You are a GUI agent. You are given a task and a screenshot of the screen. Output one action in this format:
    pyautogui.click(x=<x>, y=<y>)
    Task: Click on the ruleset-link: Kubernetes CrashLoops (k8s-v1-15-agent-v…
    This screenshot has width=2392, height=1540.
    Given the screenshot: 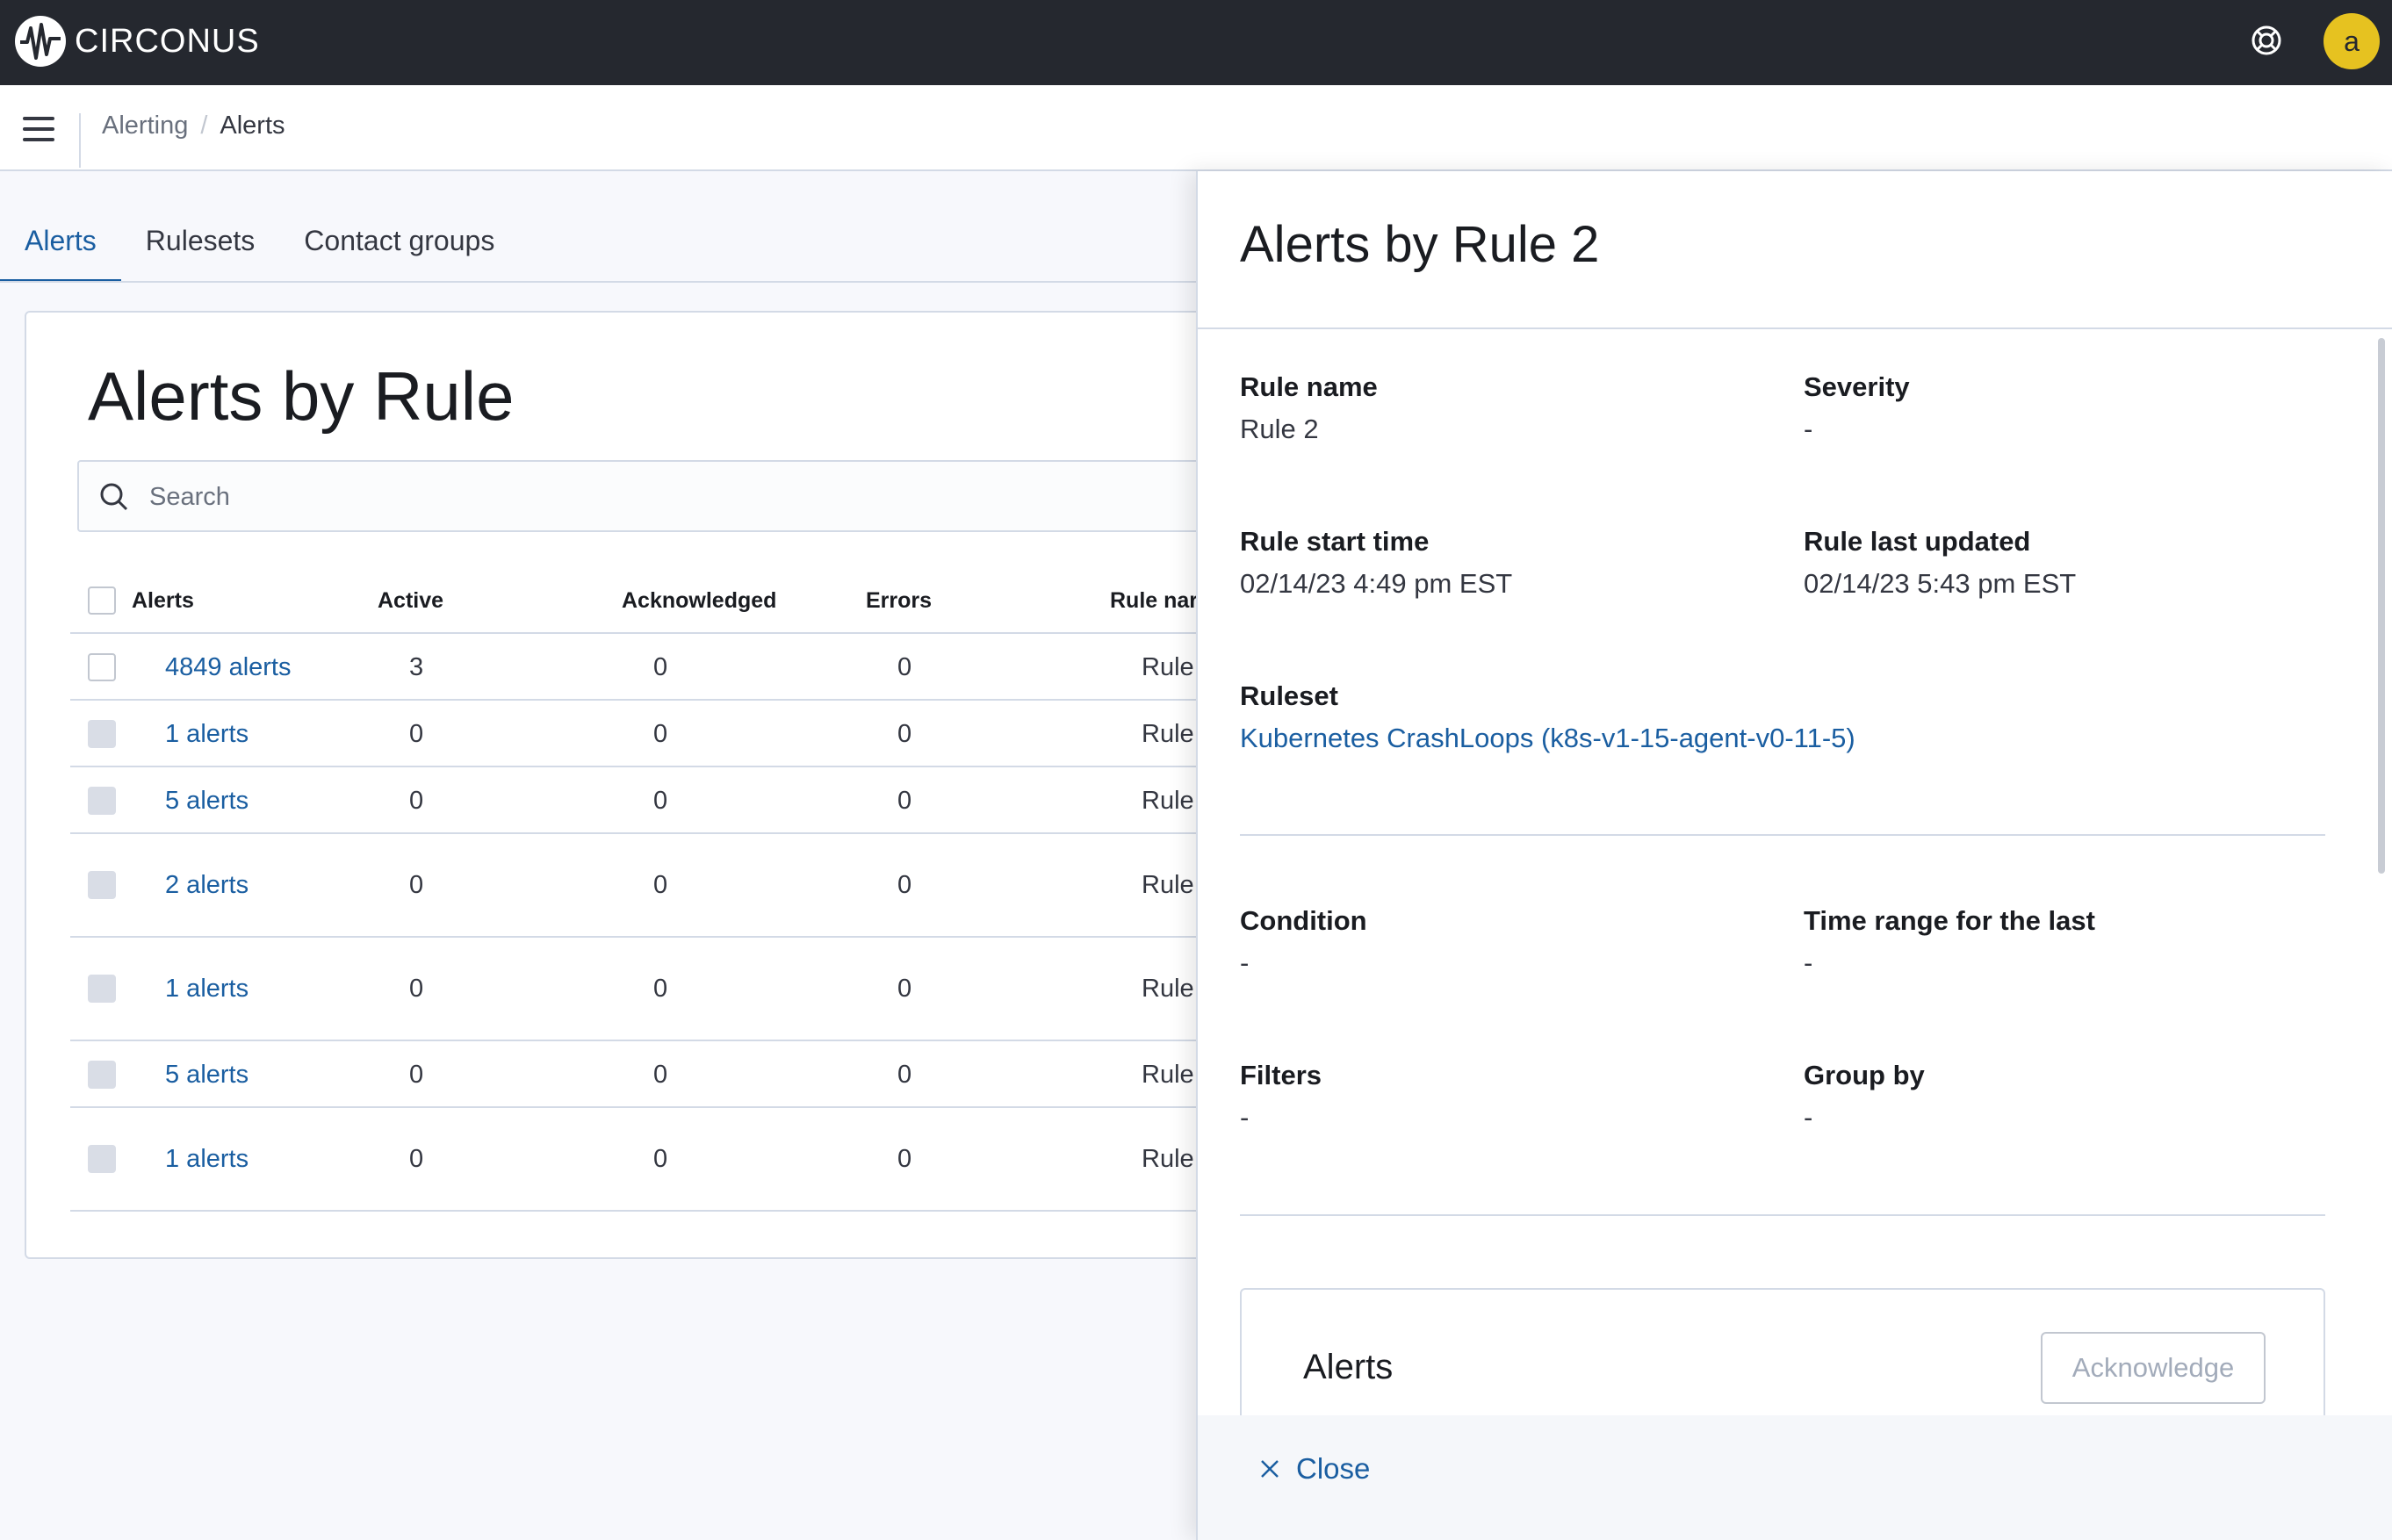 What is the action you would take?
    pyautogui.click(x=1548, y=738)
    